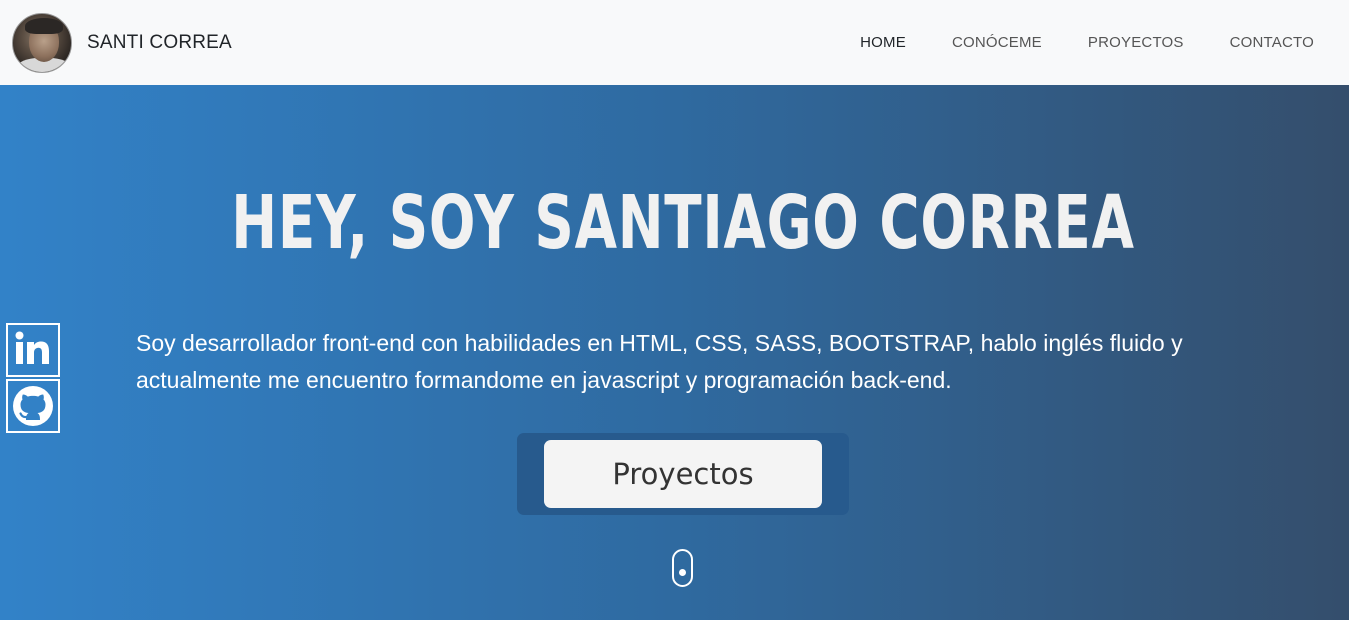 This screenshot has width=1349, height=620. I want to click on nav-links: HOME CONÓCEME PROYECTOS CONTACTO, so click(1104, 42).